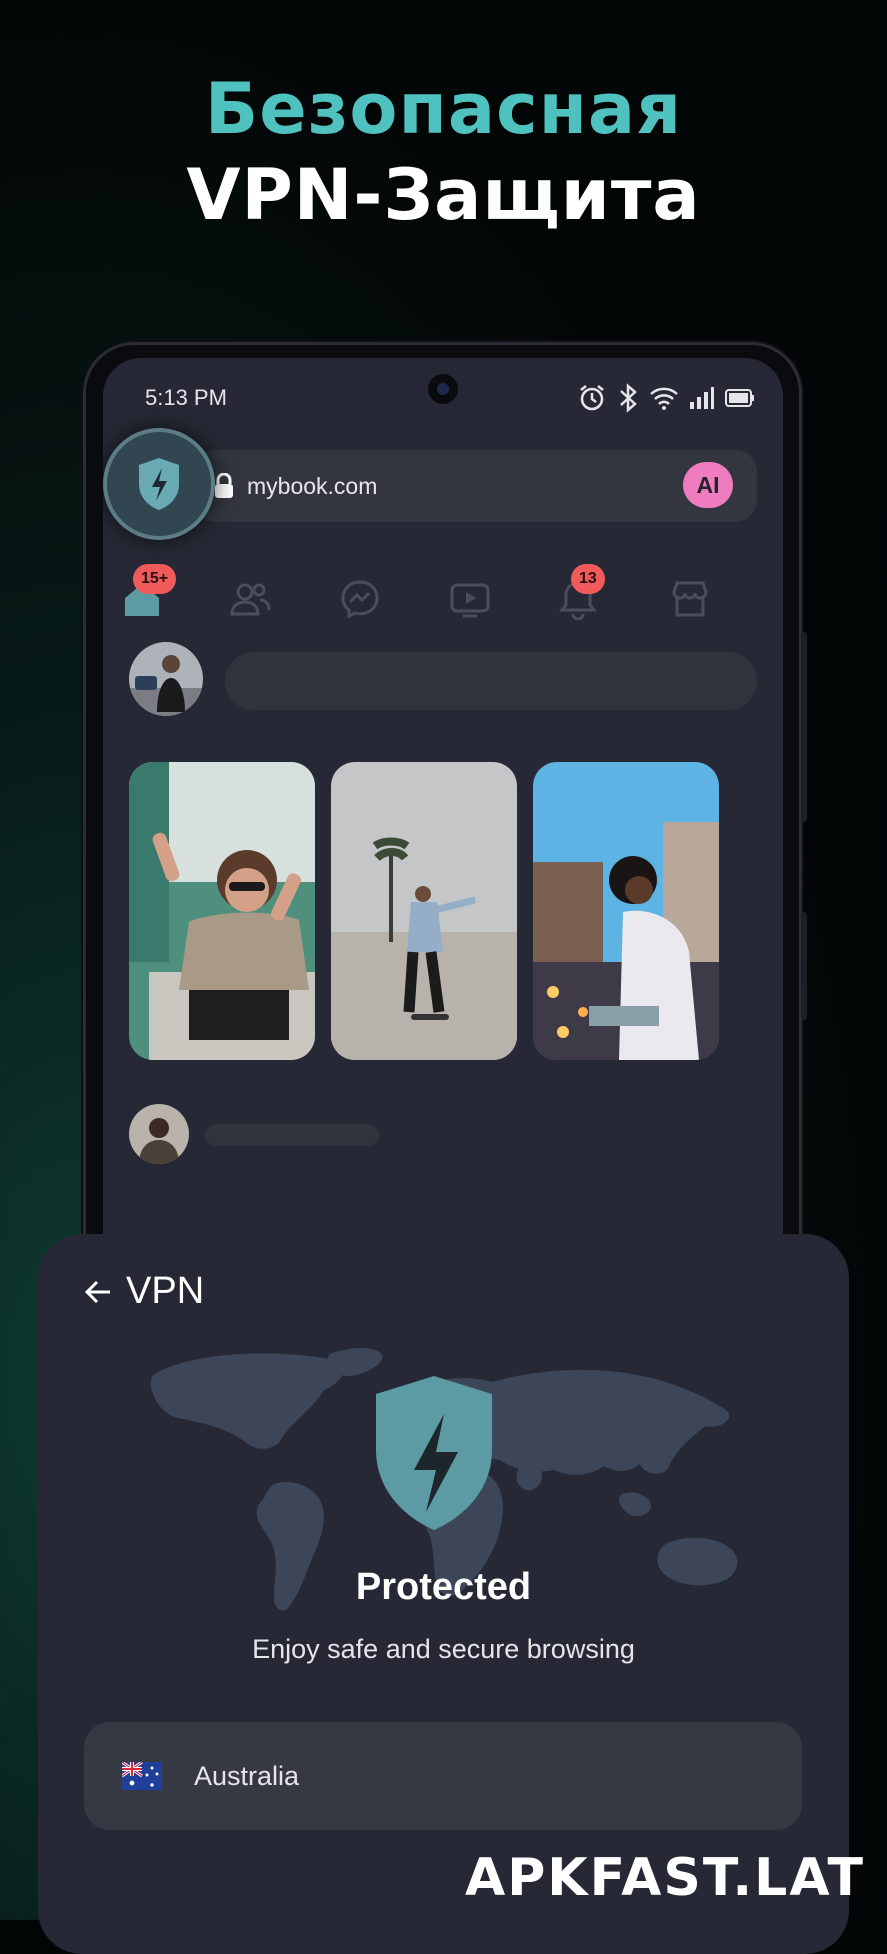 This screenshot has height=1954, width=887. Describe the element at coordinates (449, 1136) in the screenshot. I see `feed-post` at that location.